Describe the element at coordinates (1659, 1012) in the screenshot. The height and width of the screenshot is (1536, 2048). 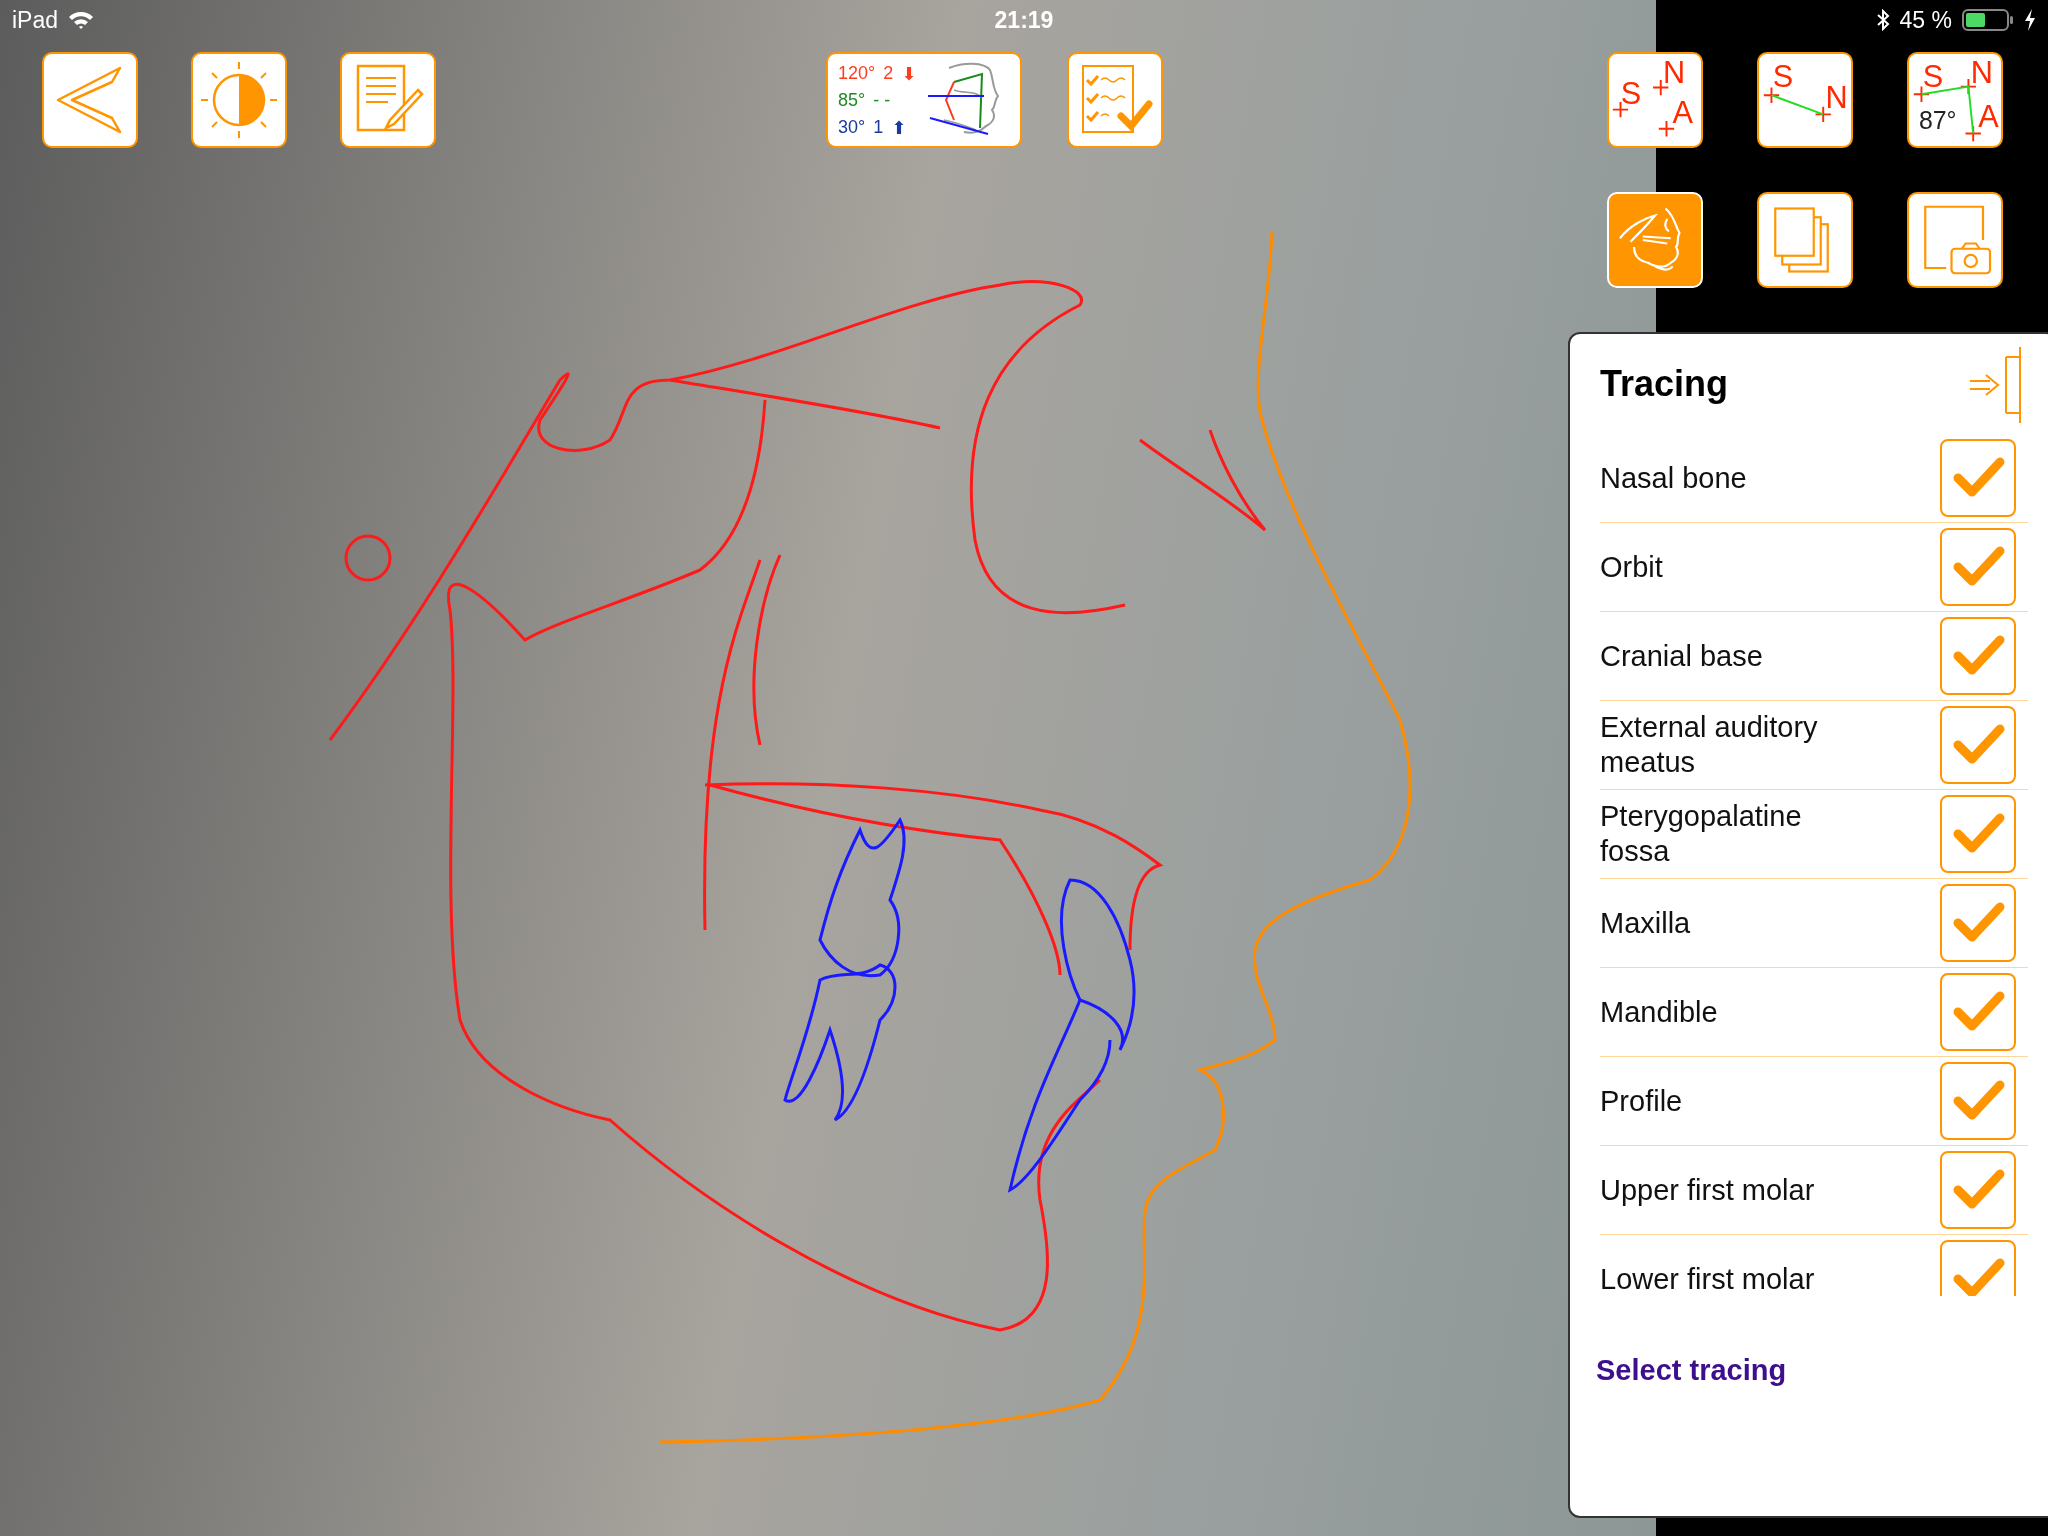
I see `tracing-layer-label: Mandible` at that location.